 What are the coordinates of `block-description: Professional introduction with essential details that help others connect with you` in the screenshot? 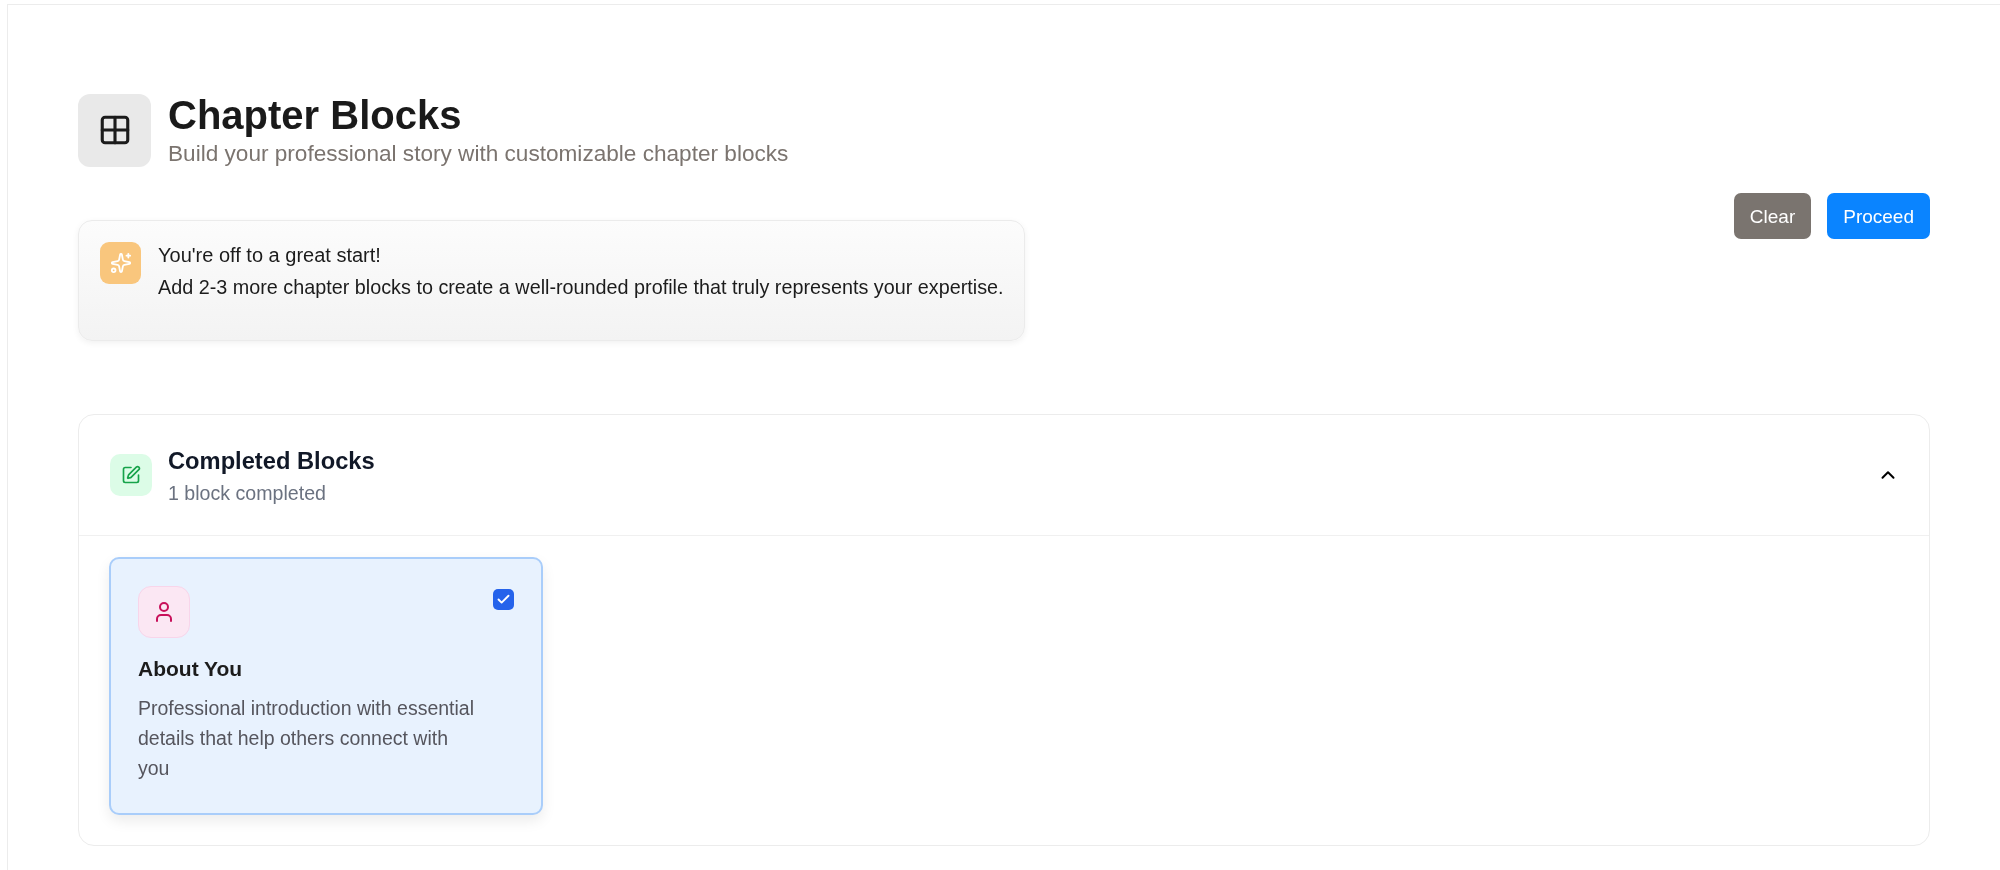 It's located at (306, 738).